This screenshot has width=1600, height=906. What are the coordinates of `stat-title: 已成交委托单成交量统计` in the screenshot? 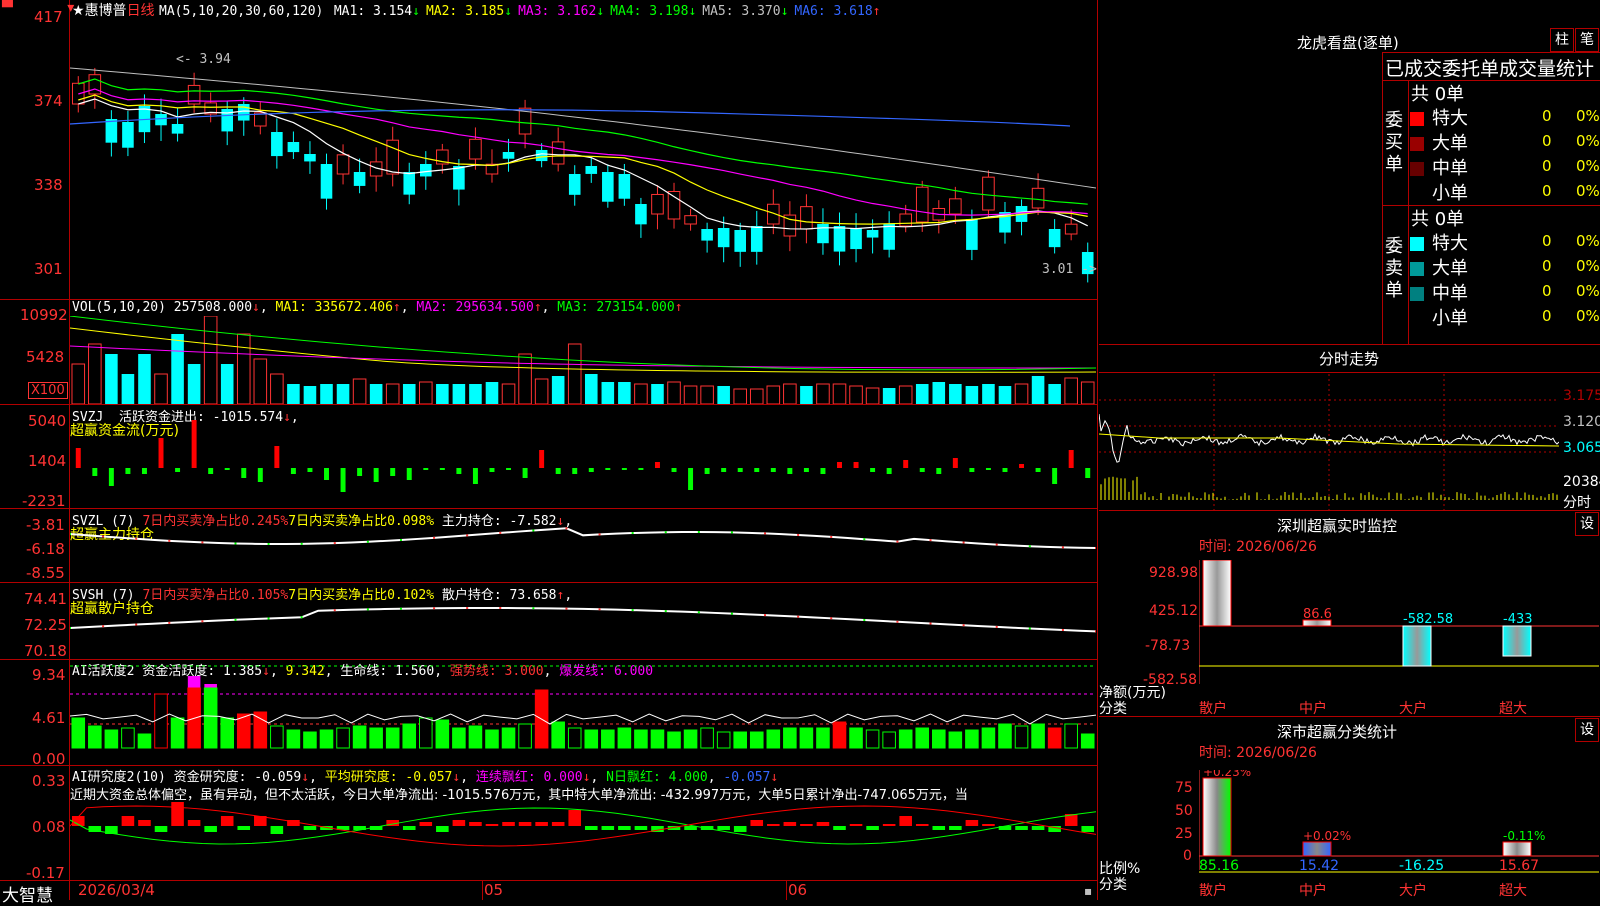 It's located at (1490, 69).